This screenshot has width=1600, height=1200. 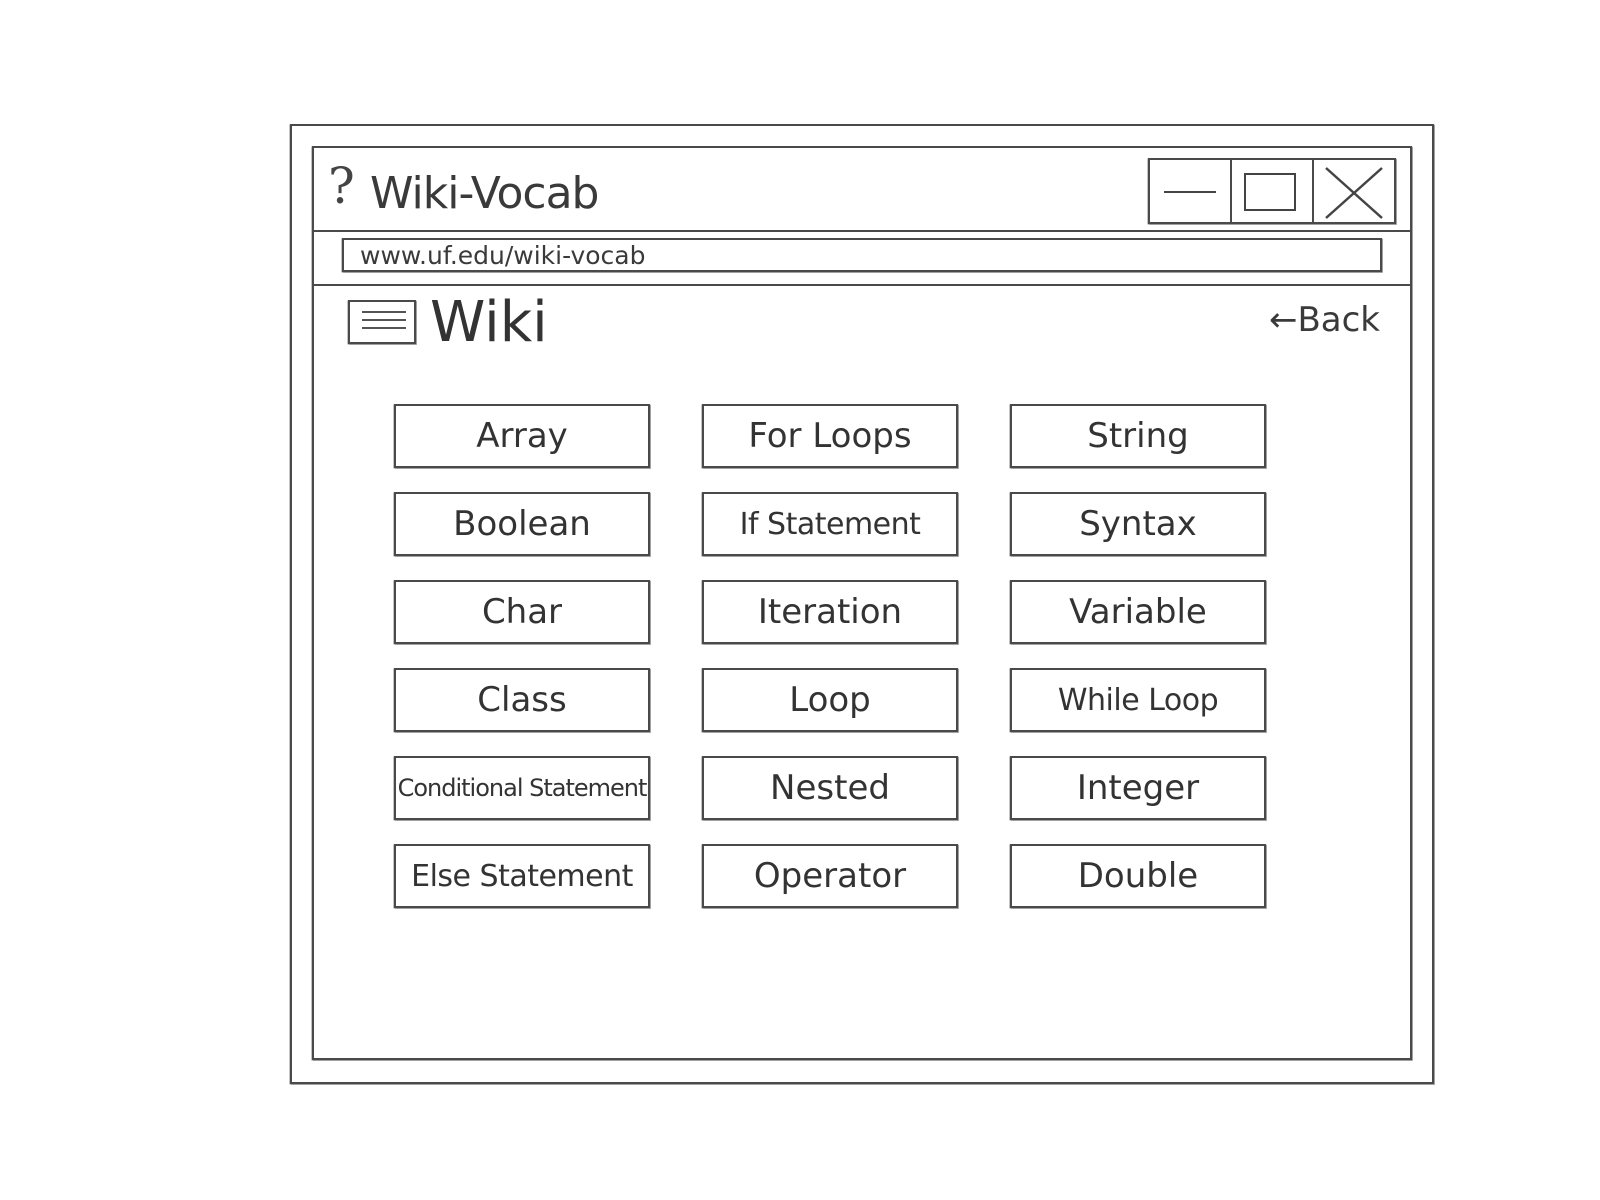 What do you see at coordinates (522, 436) in the screenshot?
I see `vocab-button-array: Array` at bounding box center [522, 436].